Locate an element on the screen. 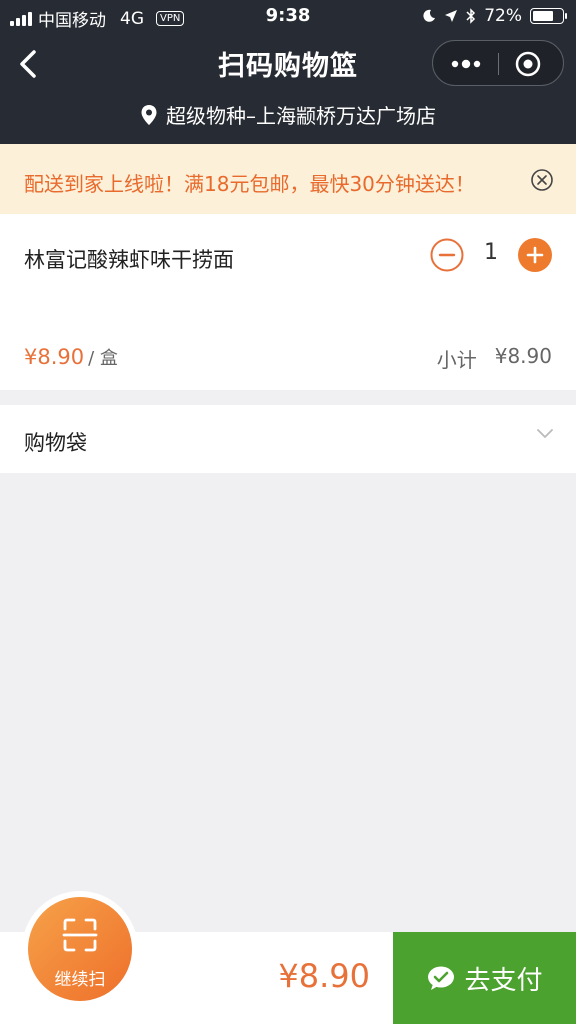  store-name: 超级物种–上海颛桥万达广场店 is located at coordinates (301, 116).